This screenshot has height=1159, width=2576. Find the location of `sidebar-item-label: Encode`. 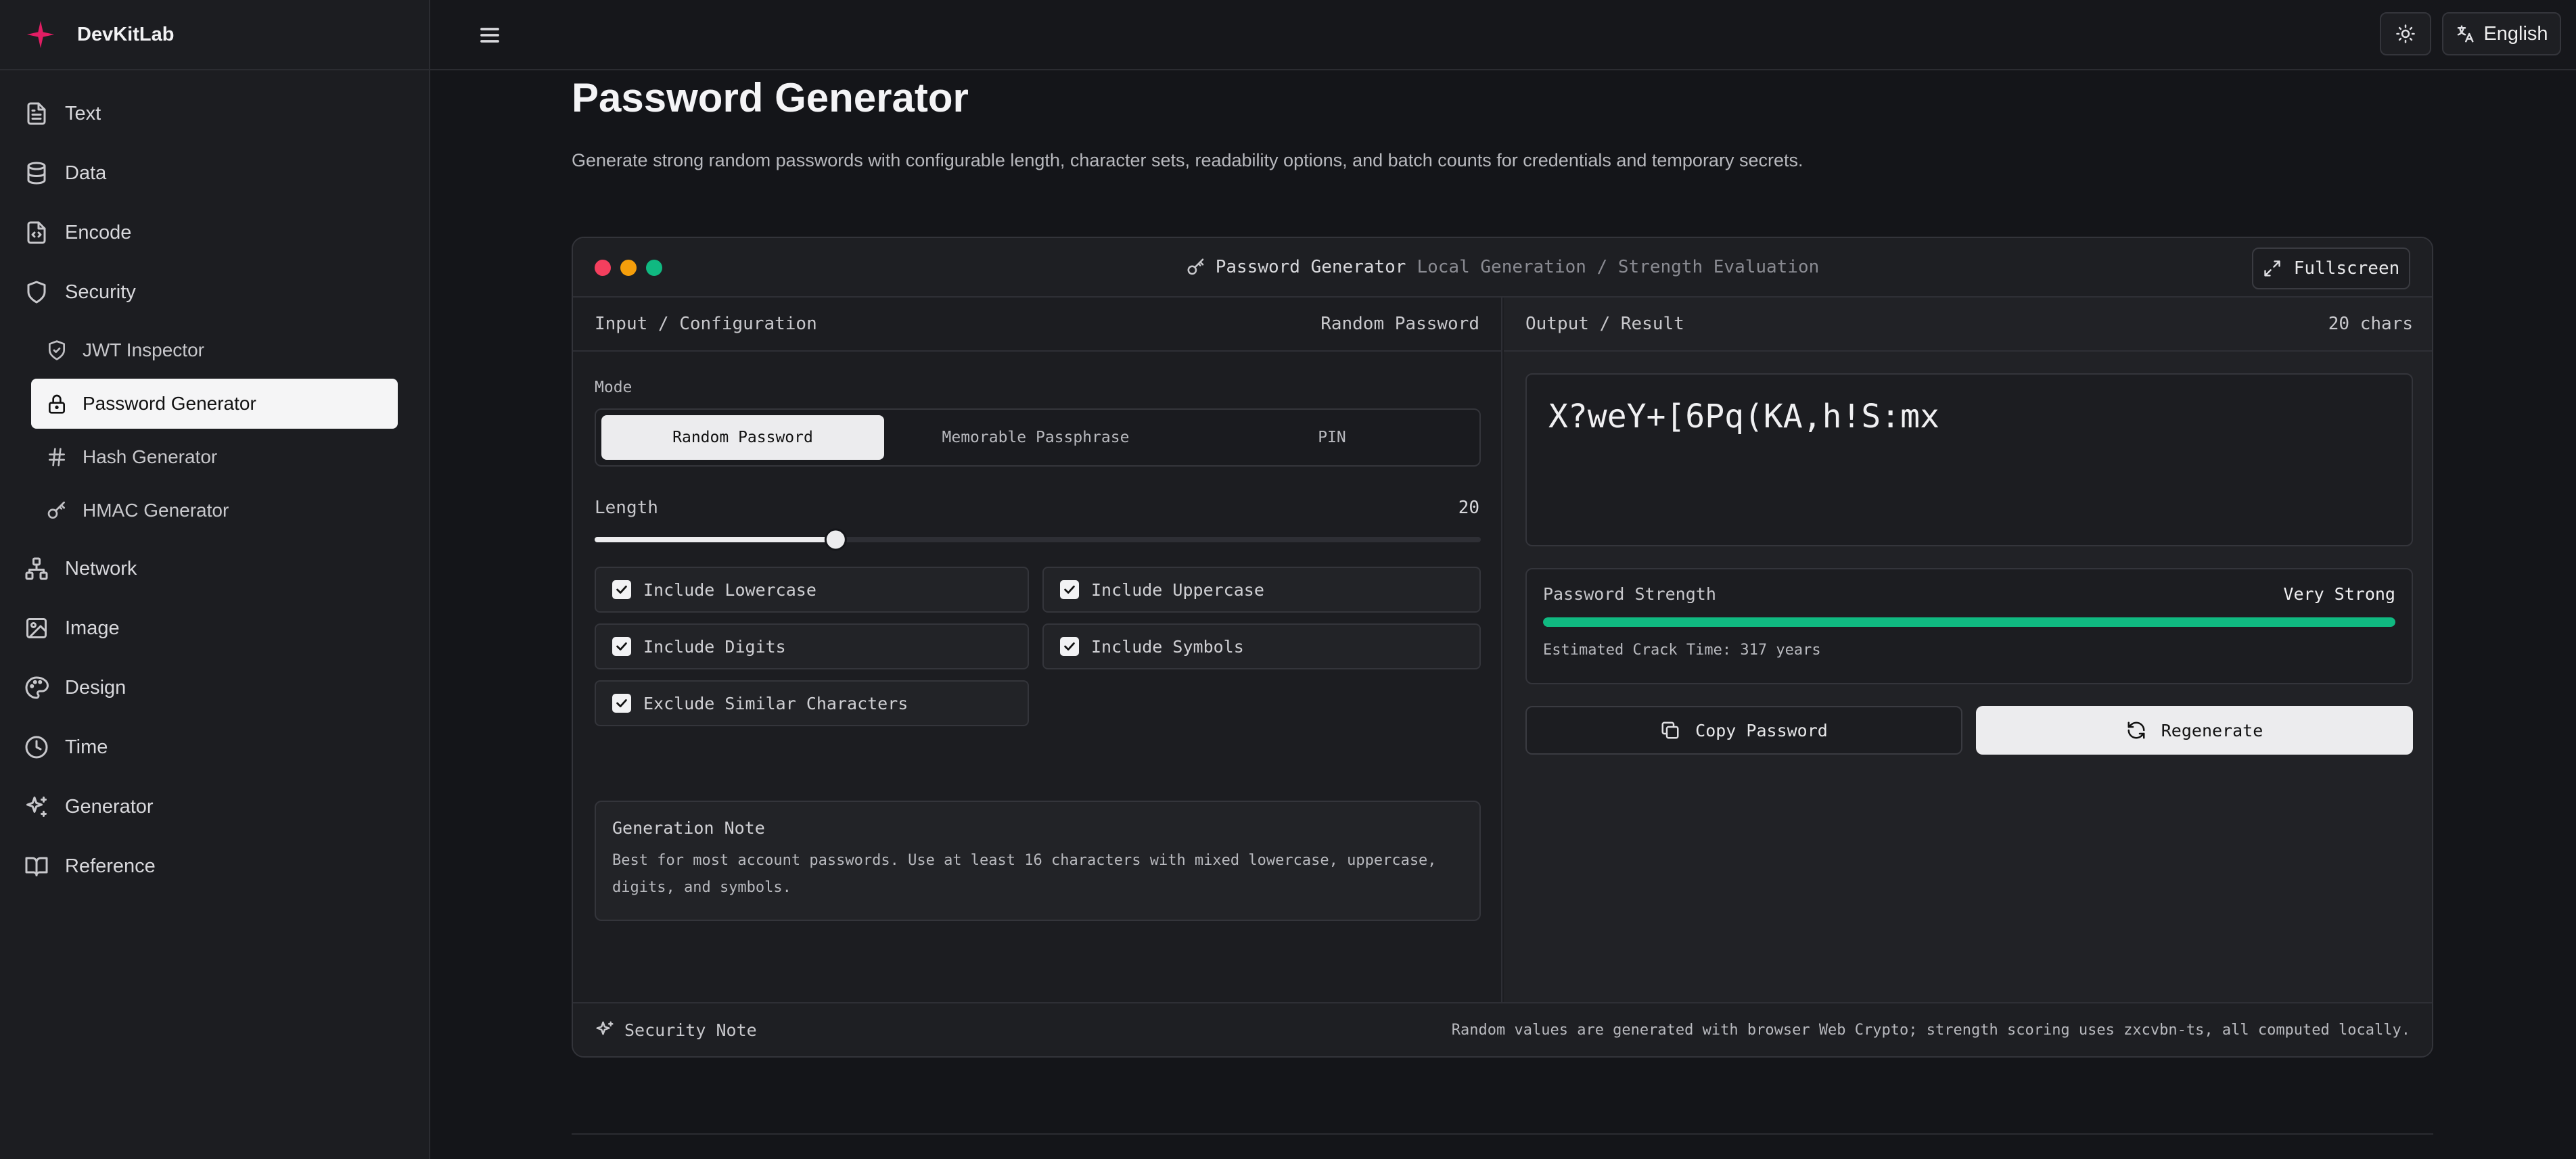

sidebar-item-label: Encode is located at coordinates (98, 232).